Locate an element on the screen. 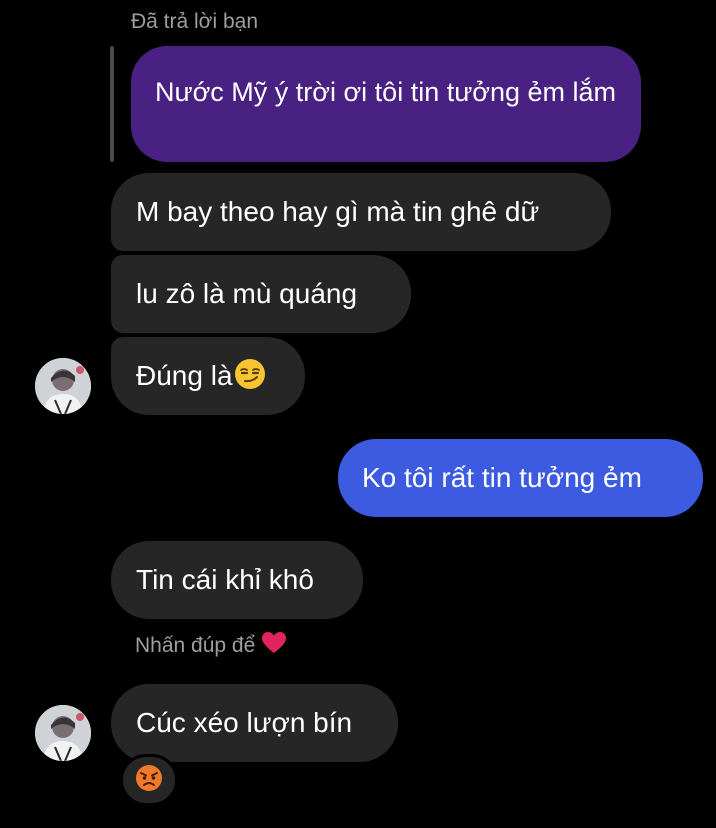  quoted-message-bubble: Nước Mỹ ý trời ơi tôi tin tưởng ẻm lắm is located at coordinates (386, 104).